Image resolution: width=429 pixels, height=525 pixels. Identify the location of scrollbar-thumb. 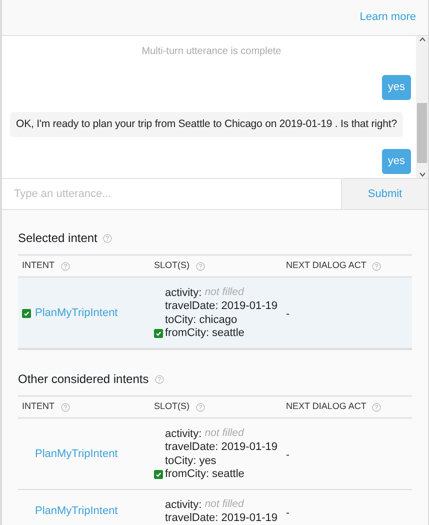
(422, 133).